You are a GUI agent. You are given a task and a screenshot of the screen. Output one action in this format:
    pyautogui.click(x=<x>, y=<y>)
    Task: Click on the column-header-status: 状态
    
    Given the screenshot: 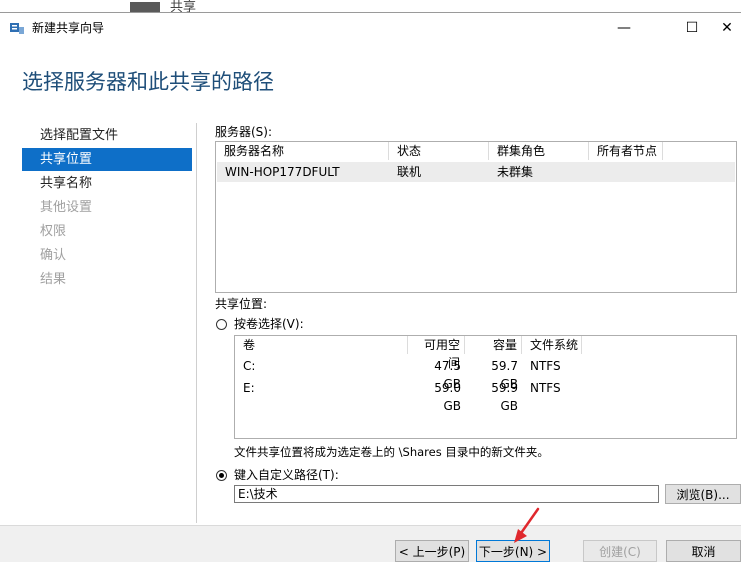 What is the action you would take?
    pyautogui.click(x=439, y=151)
    